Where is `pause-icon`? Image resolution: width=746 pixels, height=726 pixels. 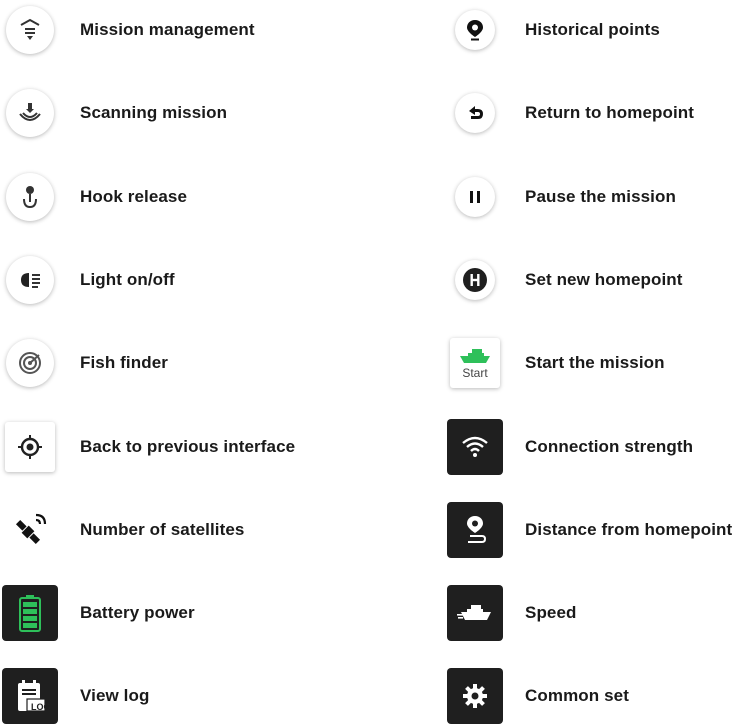
pause-icon is located at coordinates (475, 197).